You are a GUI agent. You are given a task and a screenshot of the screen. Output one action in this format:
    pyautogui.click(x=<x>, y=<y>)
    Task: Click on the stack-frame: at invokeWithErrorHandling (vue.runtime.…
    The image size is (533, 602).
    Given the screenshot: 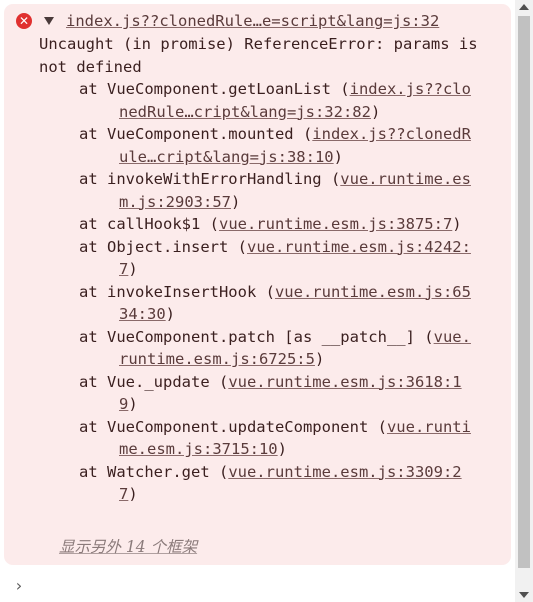 What is the action you would take?
    pyautogui.click(x=279, y=190)
    